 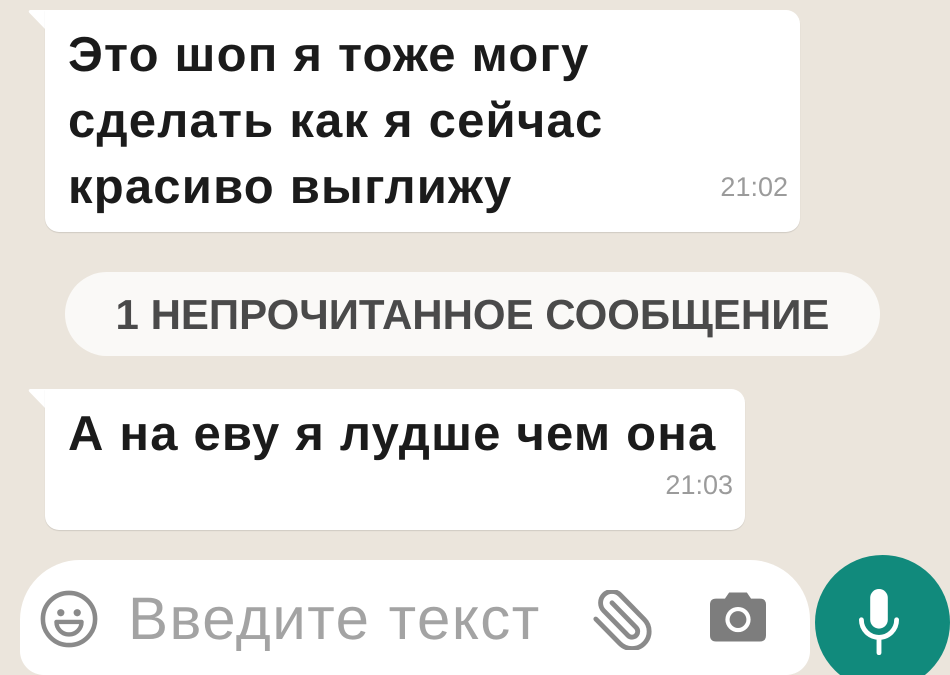 I want to click on message-input: Введите текст, so click(x=353, y=619).